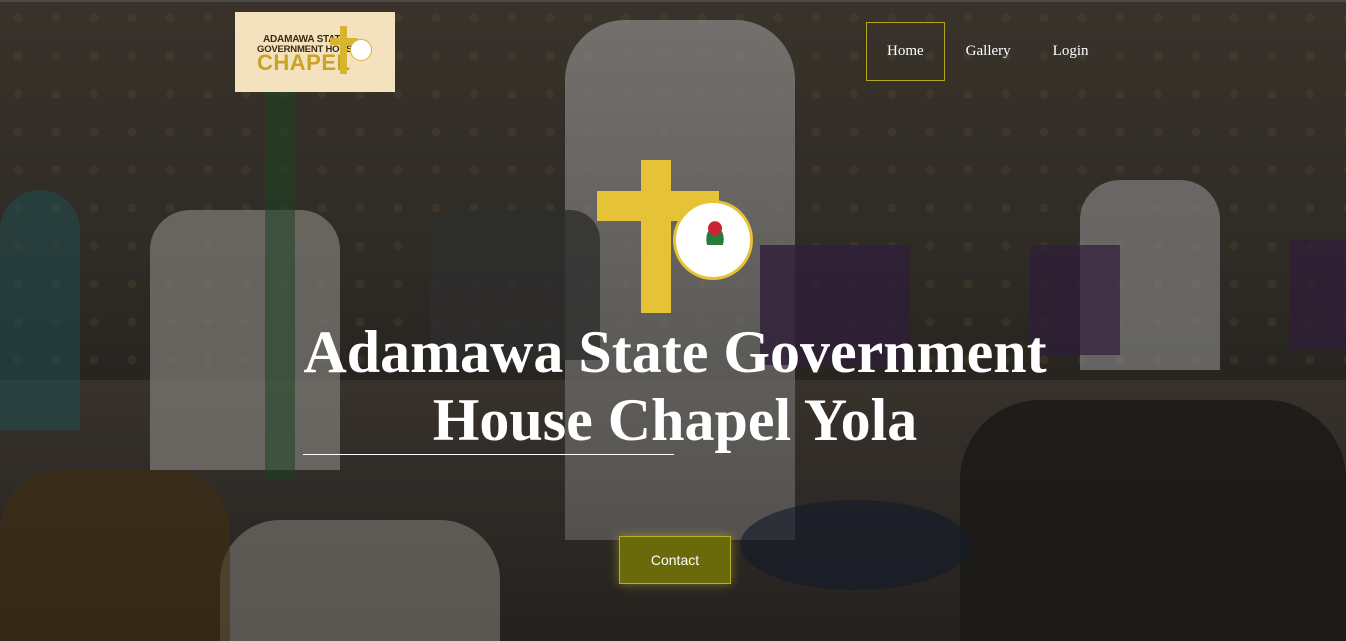 This screenshot has height=641, width=1346. What do you see at coordinates (488, 454) in the screenshot?
I see `title-underline` at bounding box center [488, 454].